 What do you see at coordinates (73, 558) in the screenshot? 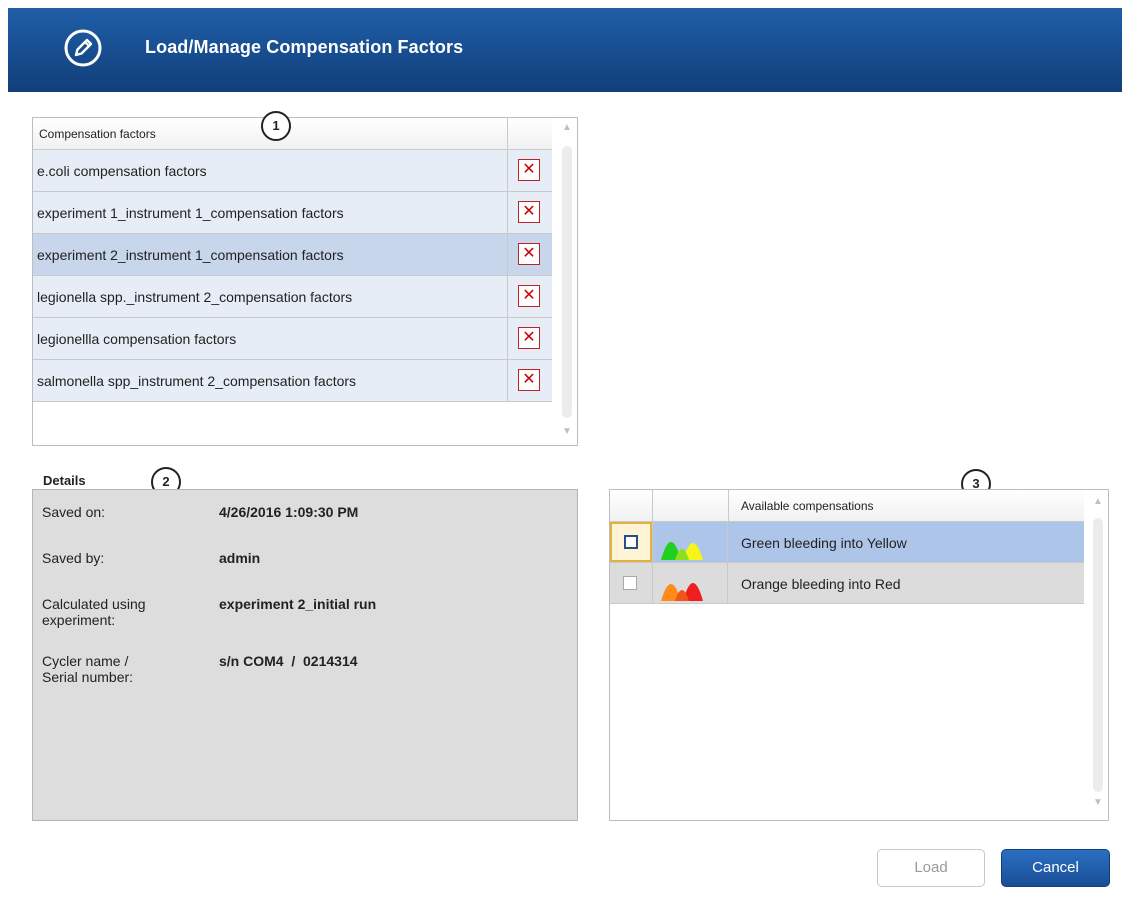
I see `saved-by-label: Saved by:` at bounding box center [73, 558].